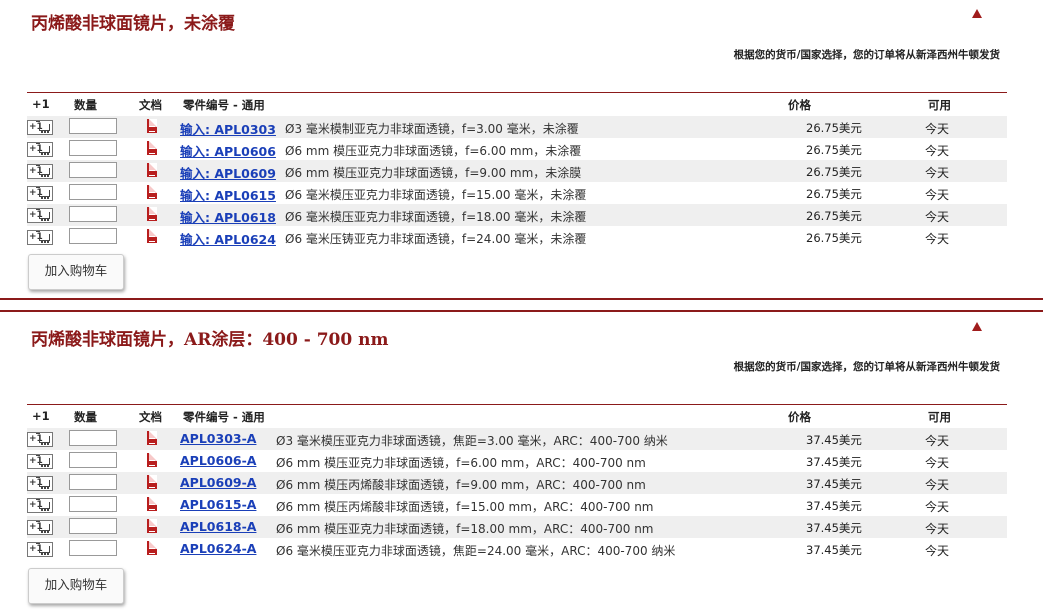 Image resolution: width=1043 pixels, height=614 pixels. What do you see at coordinates (228, 194) in the screenshot?
I see `part-number-link: 输入: APL0615` at bounding box center [228, 194].